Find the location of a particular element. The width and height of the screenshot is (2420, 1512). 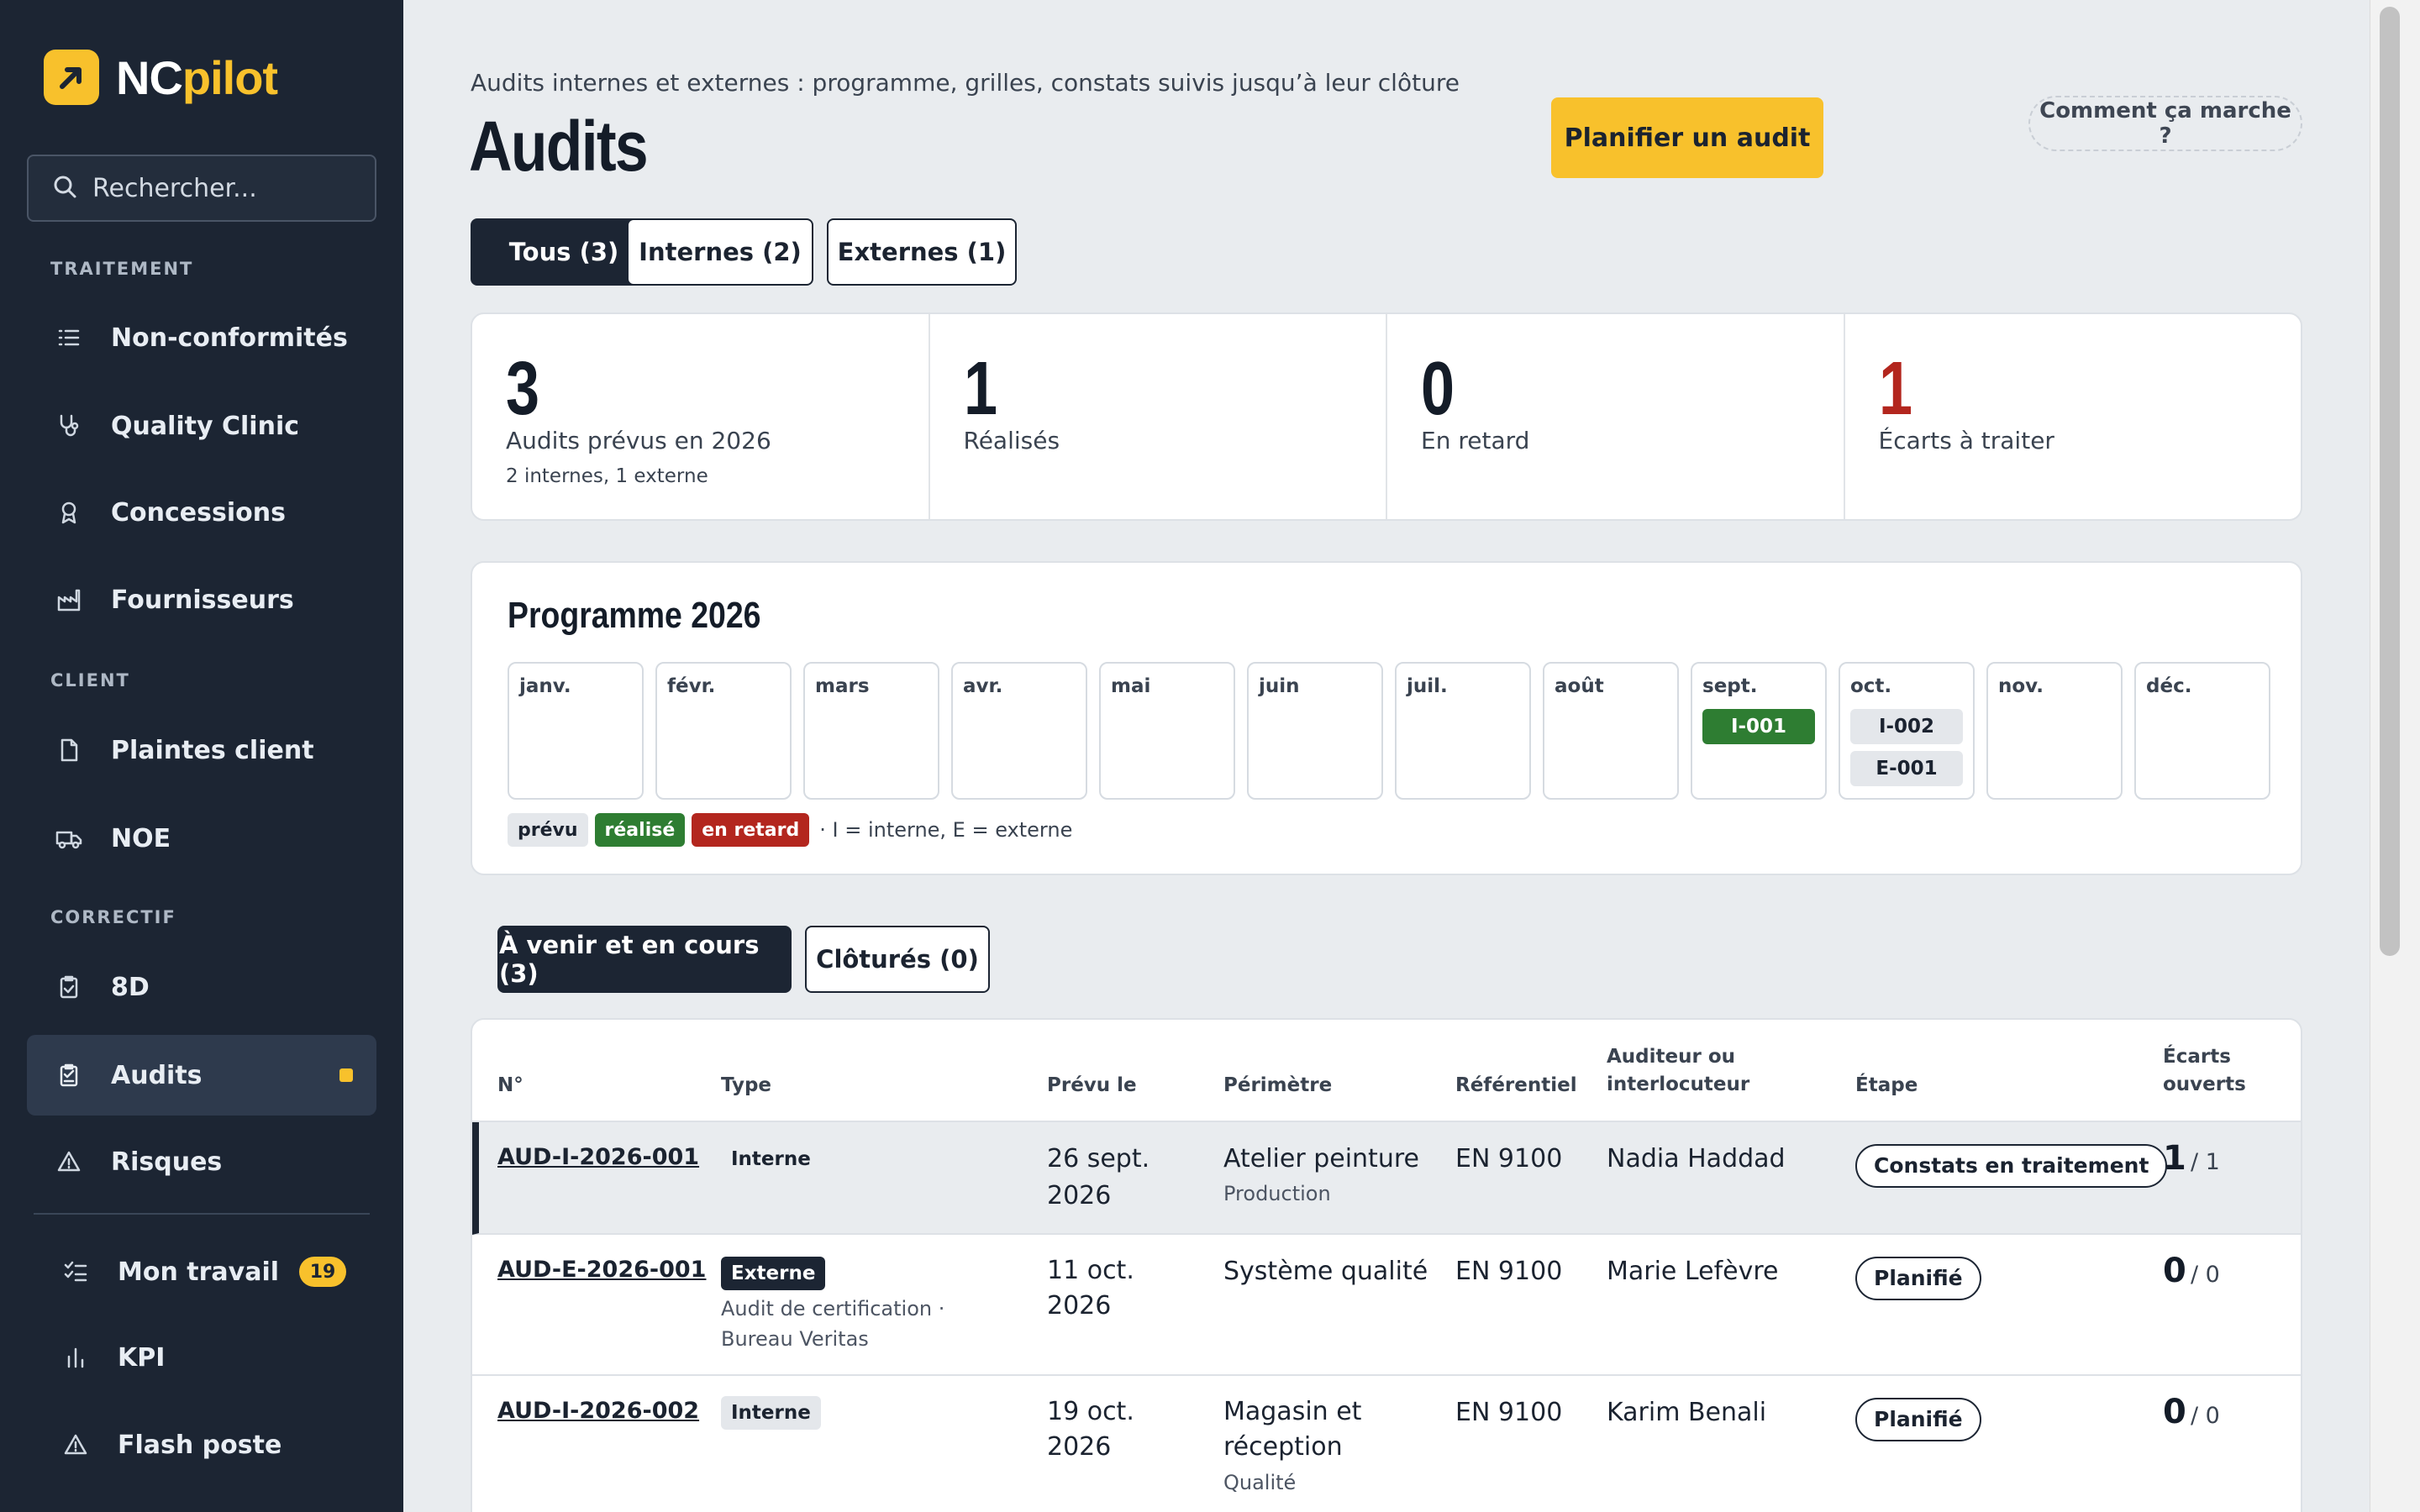

sidebar-item-label: KPI is located at coordinates (142, 1357).